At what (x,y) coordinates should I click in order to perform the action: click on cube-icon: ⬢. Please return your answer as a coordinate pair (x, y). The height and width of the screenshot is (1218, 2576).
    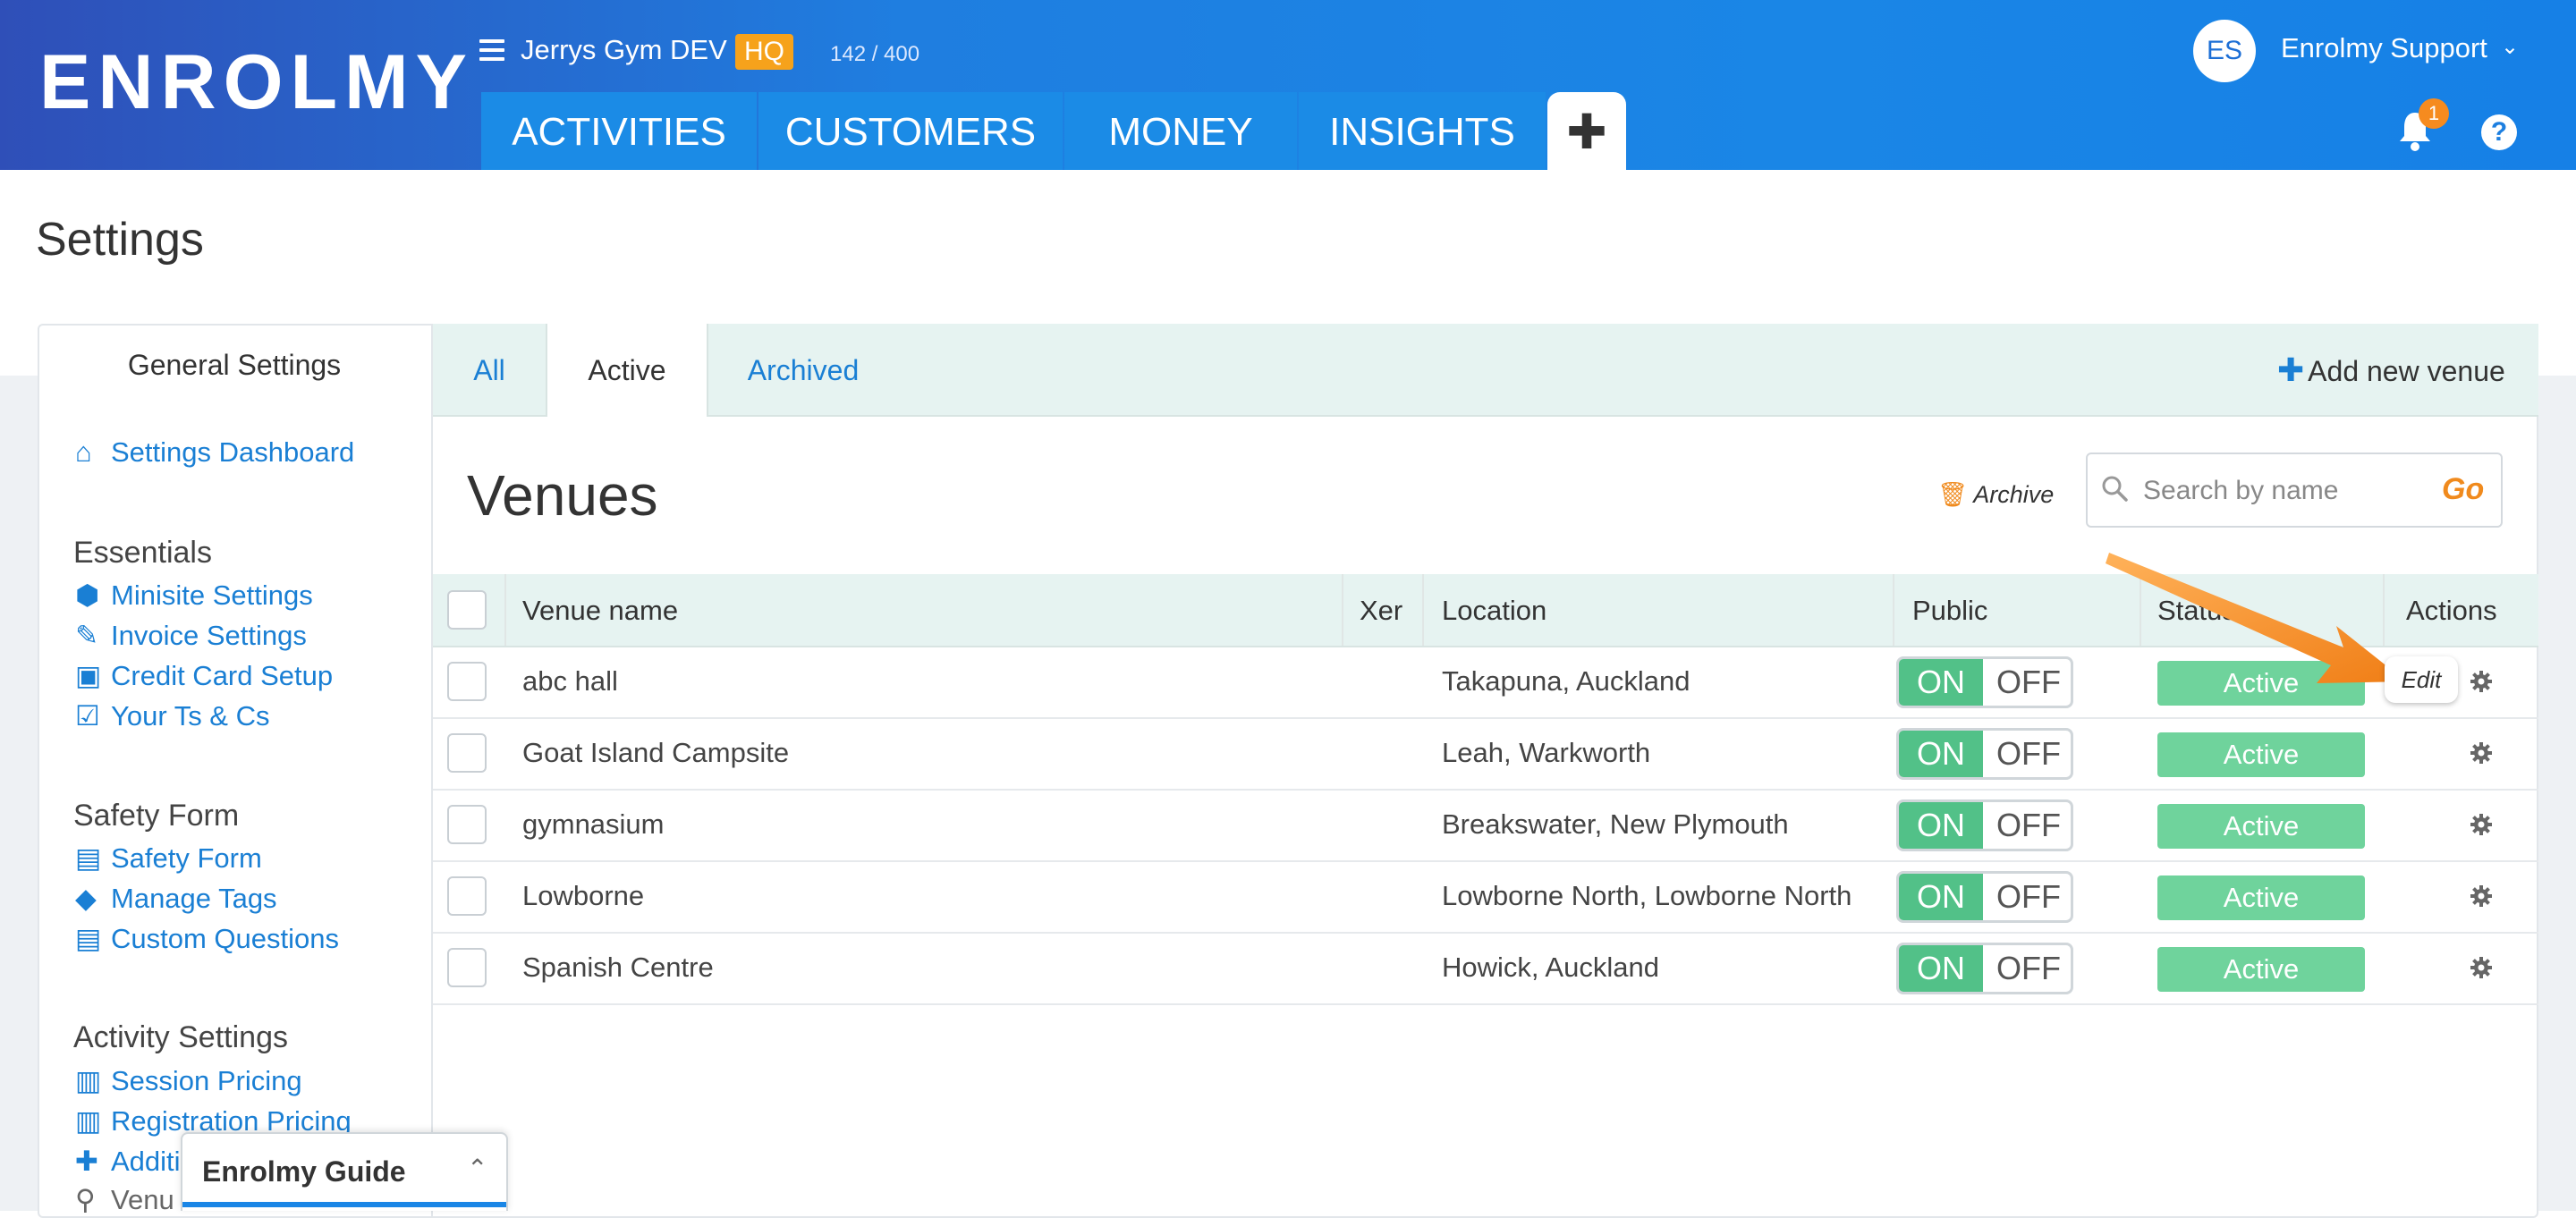
    Looking at the image, I should click on (87, 595).